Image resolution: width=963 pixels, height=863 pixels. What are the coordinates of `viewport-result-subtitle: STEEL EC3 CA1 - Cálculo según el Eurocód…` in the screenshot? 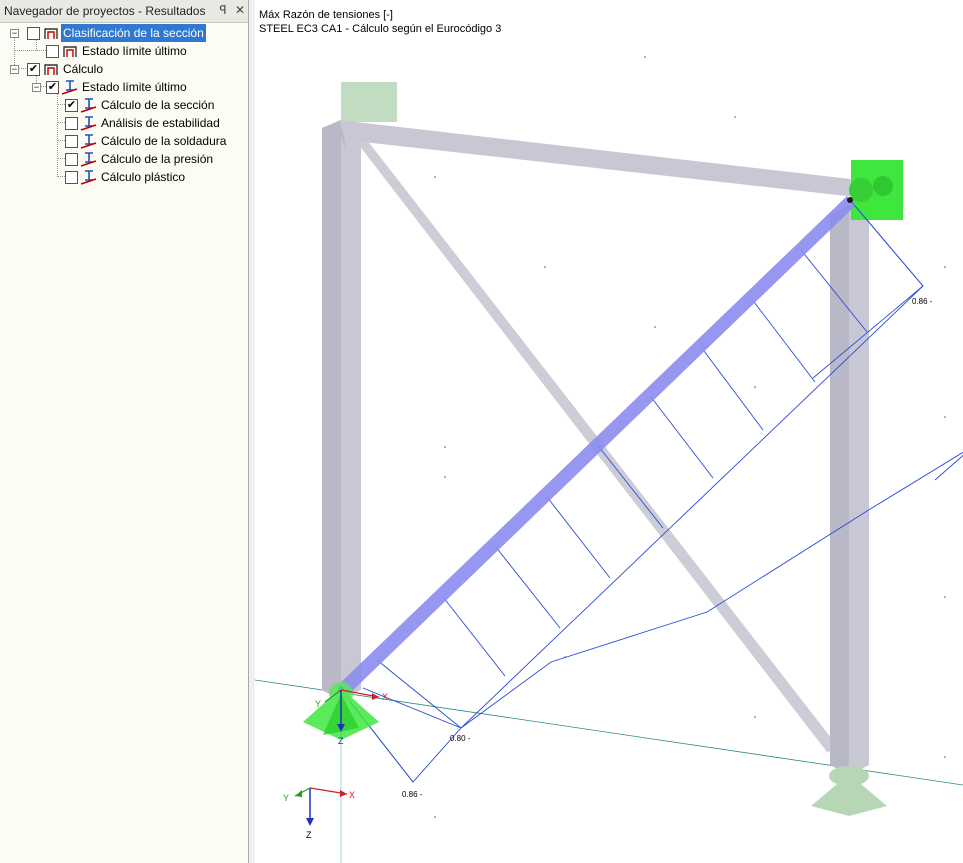 It's located at (380, 29).